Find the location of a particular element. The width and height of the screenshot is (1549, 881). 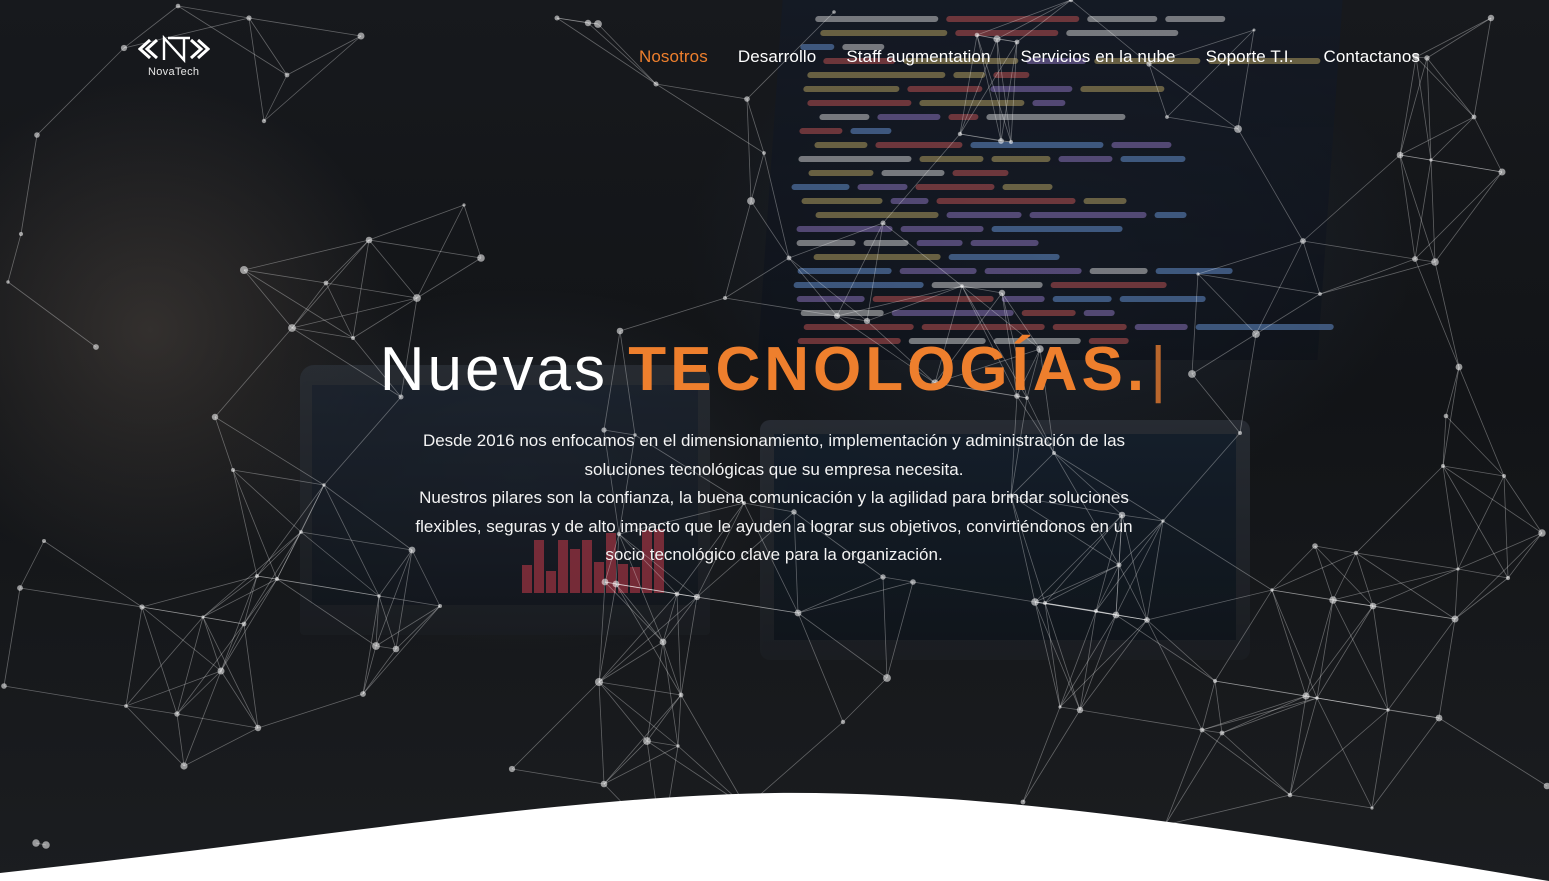

headline-strong-text: TECNOLOGÍAS. is located at coordinates (888, 369).